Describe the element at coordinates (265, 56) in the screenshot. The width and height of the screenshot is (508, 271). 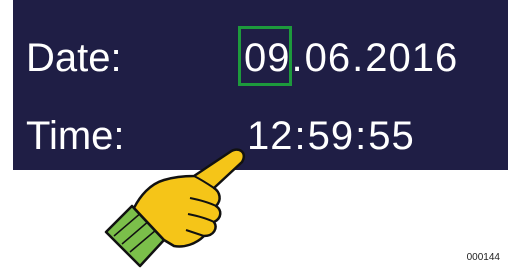
I see `day-selection-highlight` at that location.